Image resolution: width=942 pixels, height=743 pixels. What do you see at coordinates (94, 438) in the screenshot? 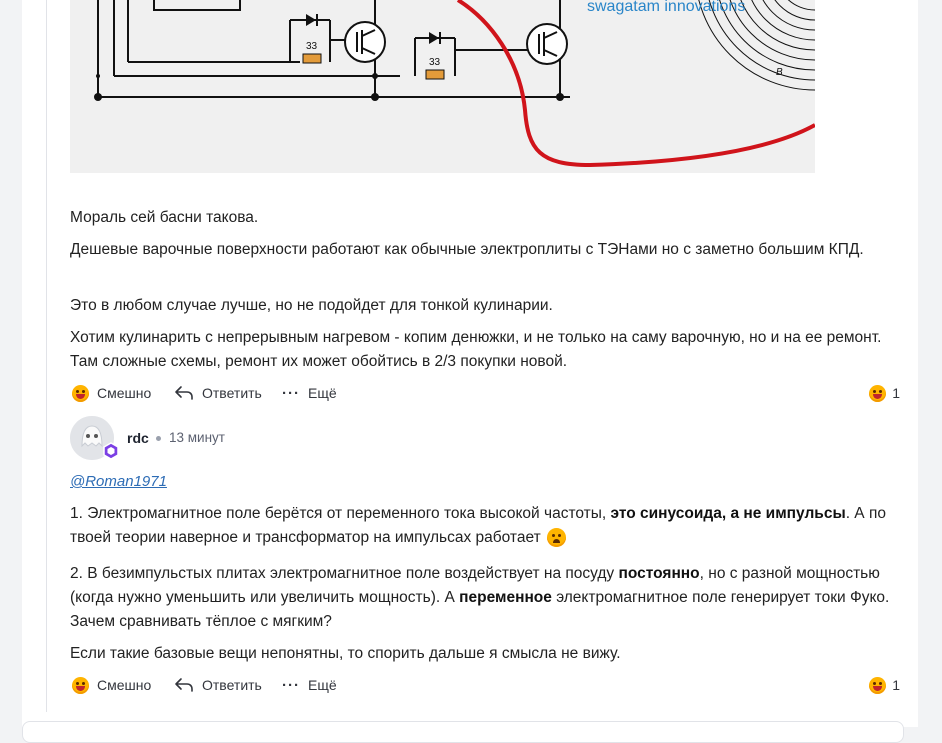
I see `avatar` at bounding box center [94, 438].